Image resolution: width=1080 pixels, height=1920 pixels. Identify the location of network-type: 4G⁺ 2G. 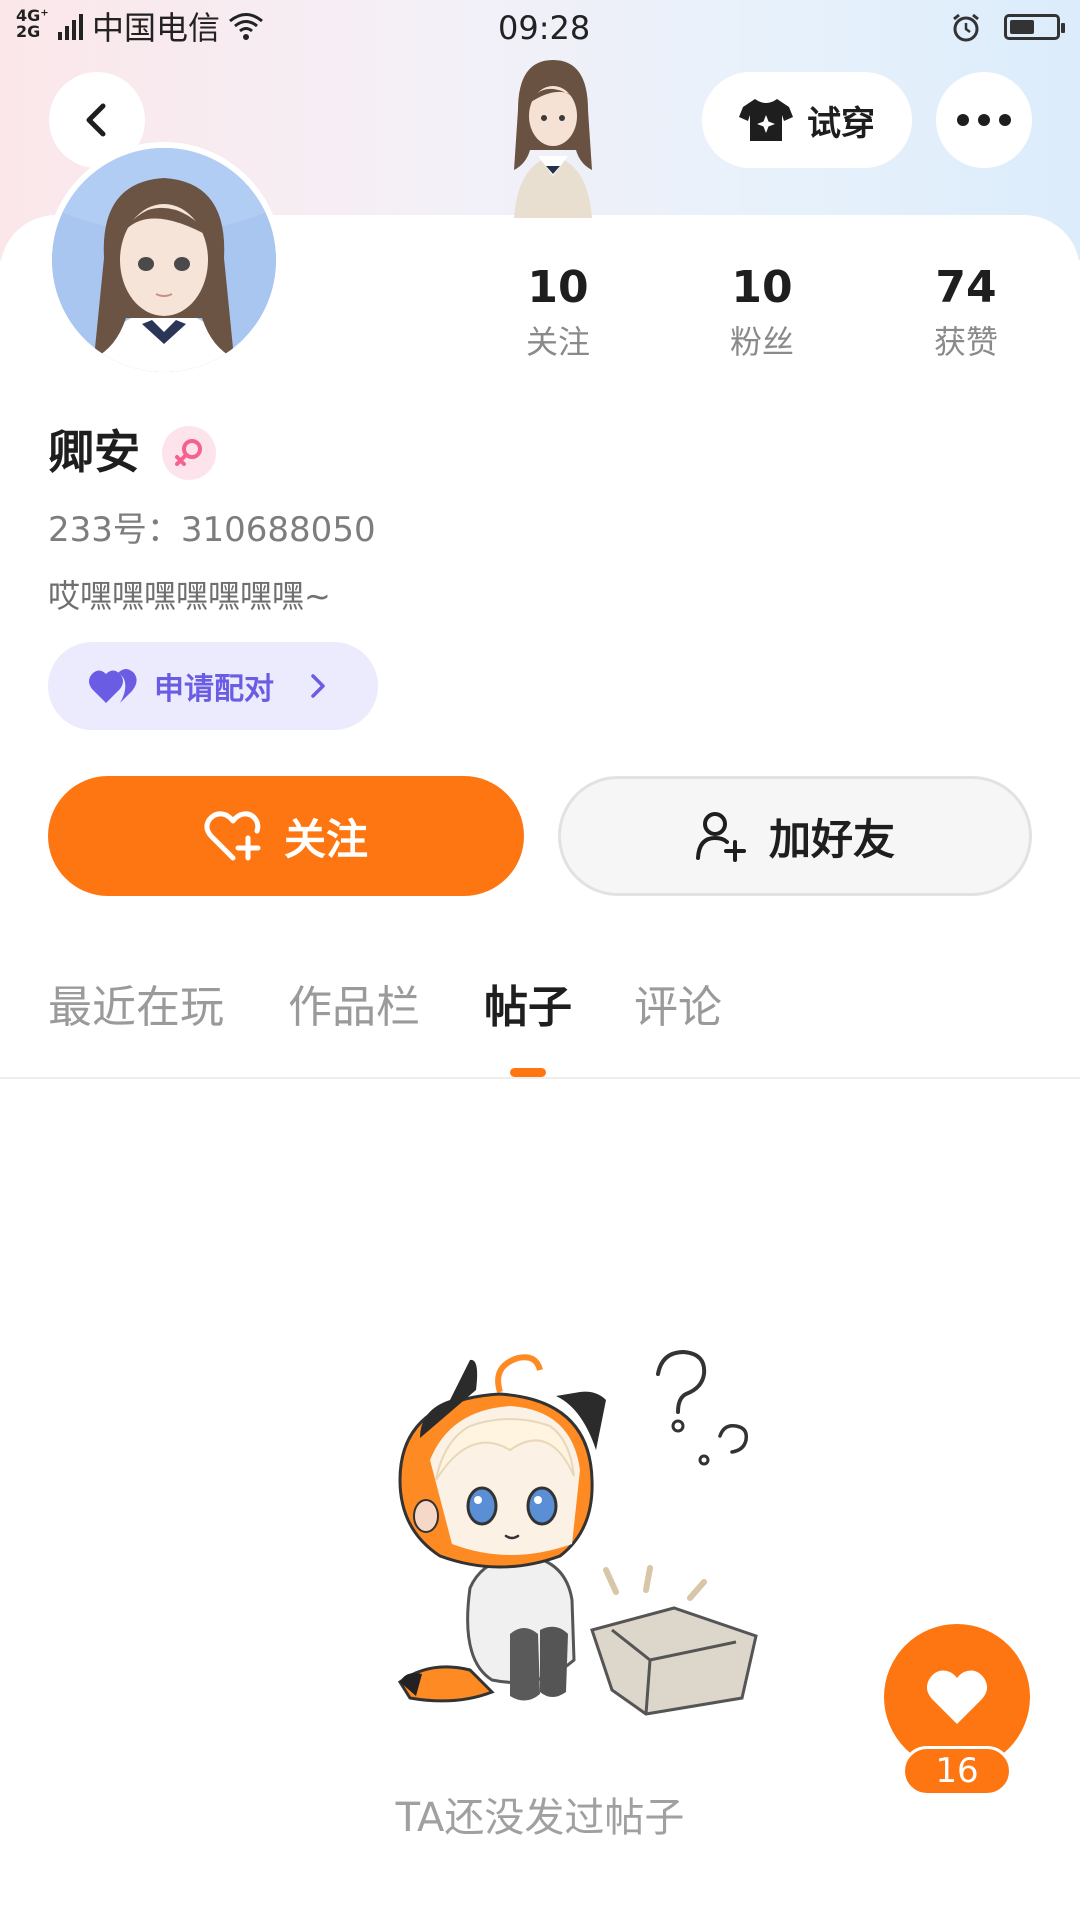
(32, 24).